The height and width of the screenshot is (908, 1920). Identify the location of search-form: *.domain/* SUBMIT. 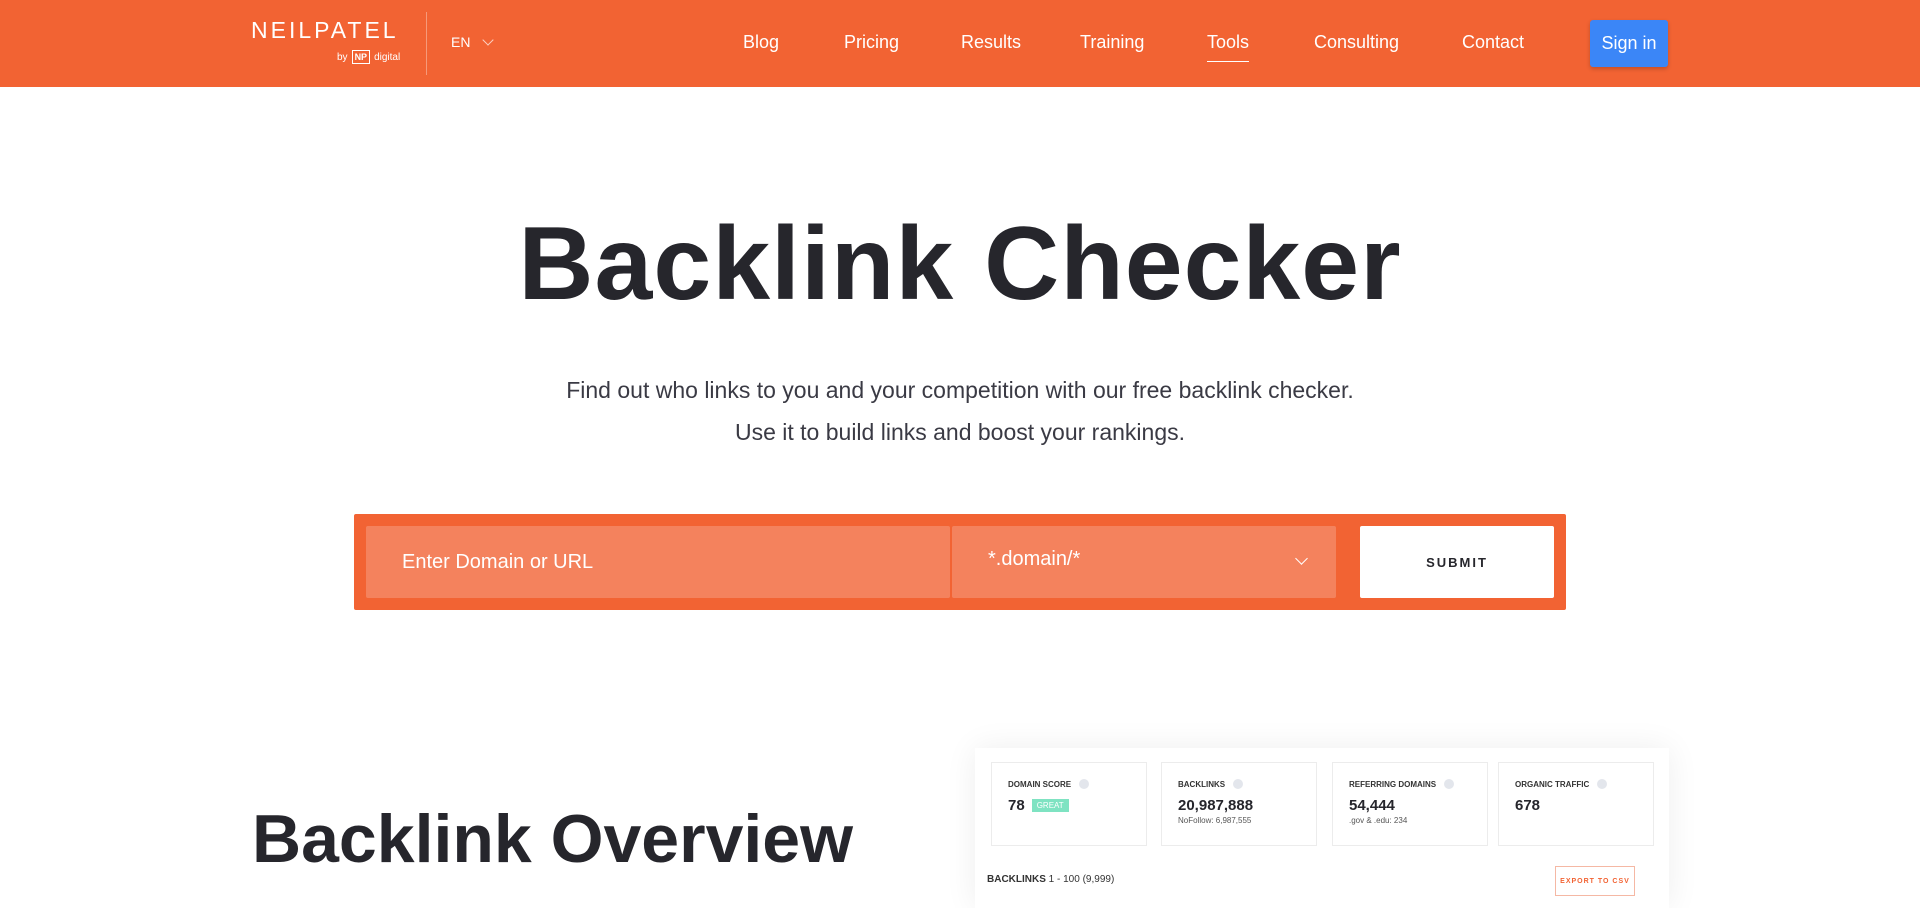
(960, 562).